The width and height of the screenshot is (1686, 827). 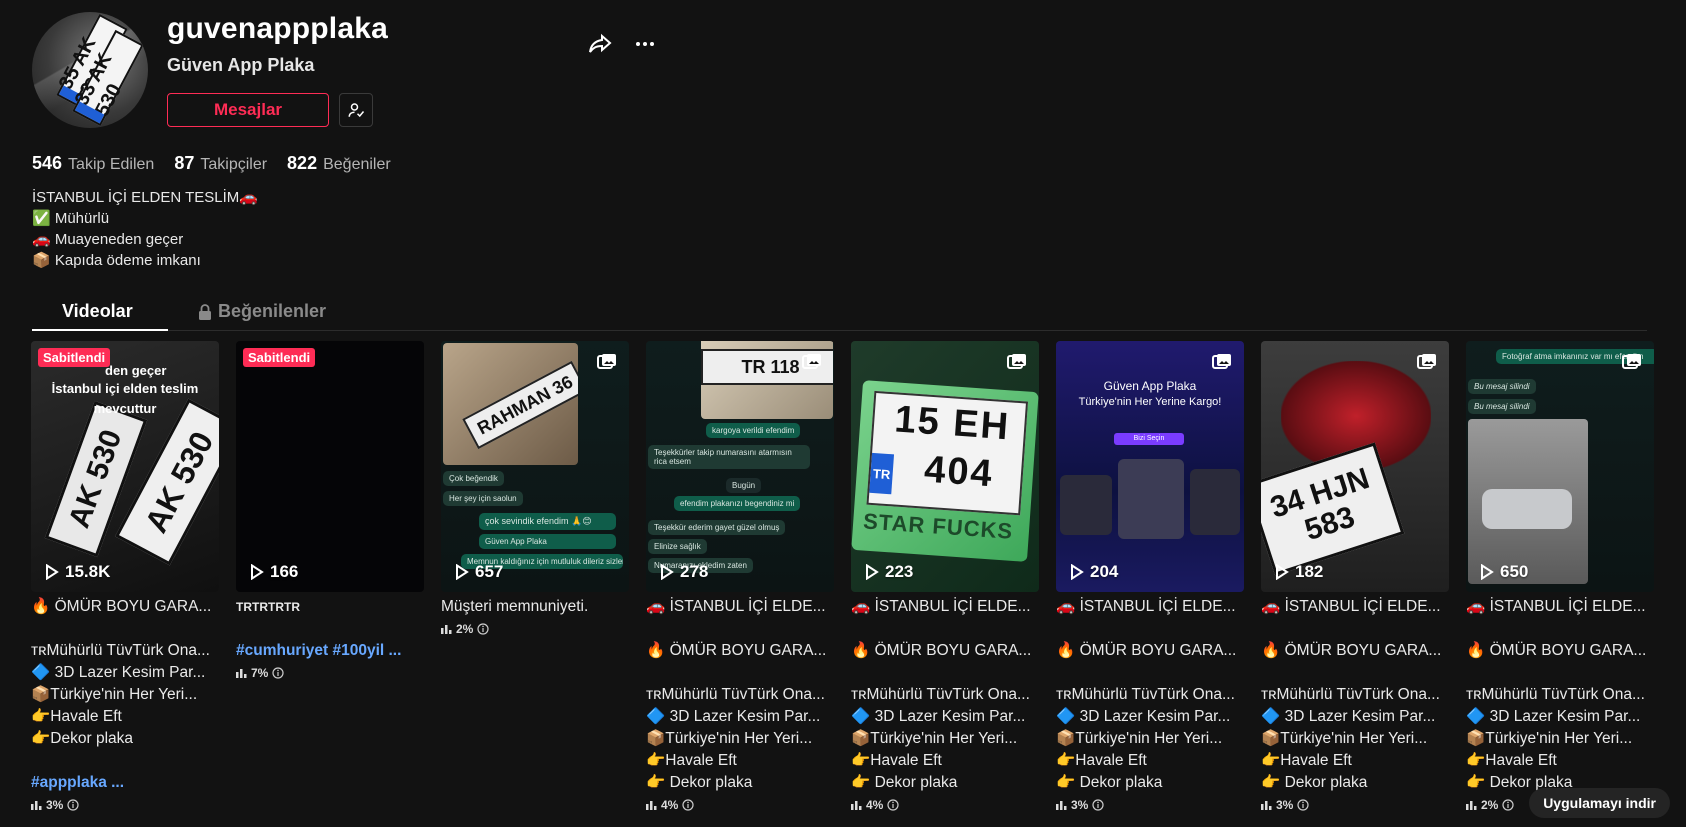 I want to click on thumb-plate: RAHMAN 36, so click(x=520, y=405).